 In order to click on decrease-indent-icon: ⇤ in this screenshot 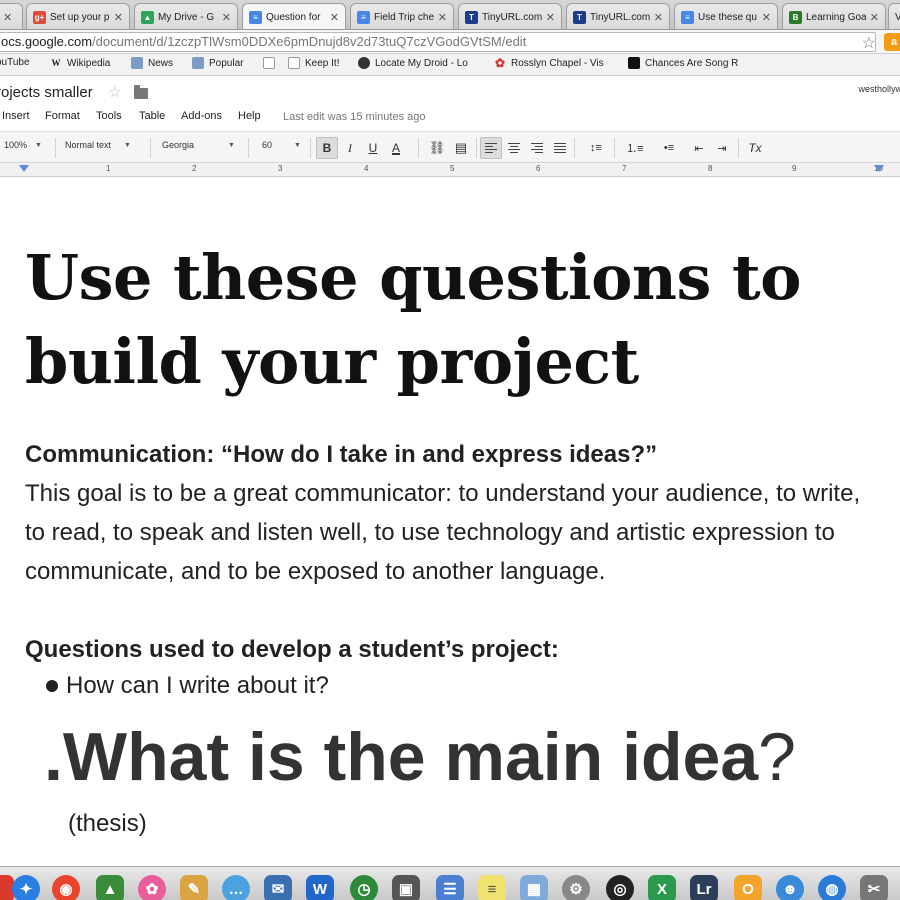, I will do `click(699, 148)`.